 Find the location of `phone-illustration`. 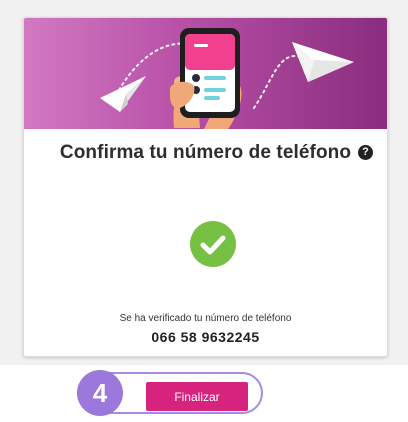

phone-illustration is located at coordinates (227, 78).